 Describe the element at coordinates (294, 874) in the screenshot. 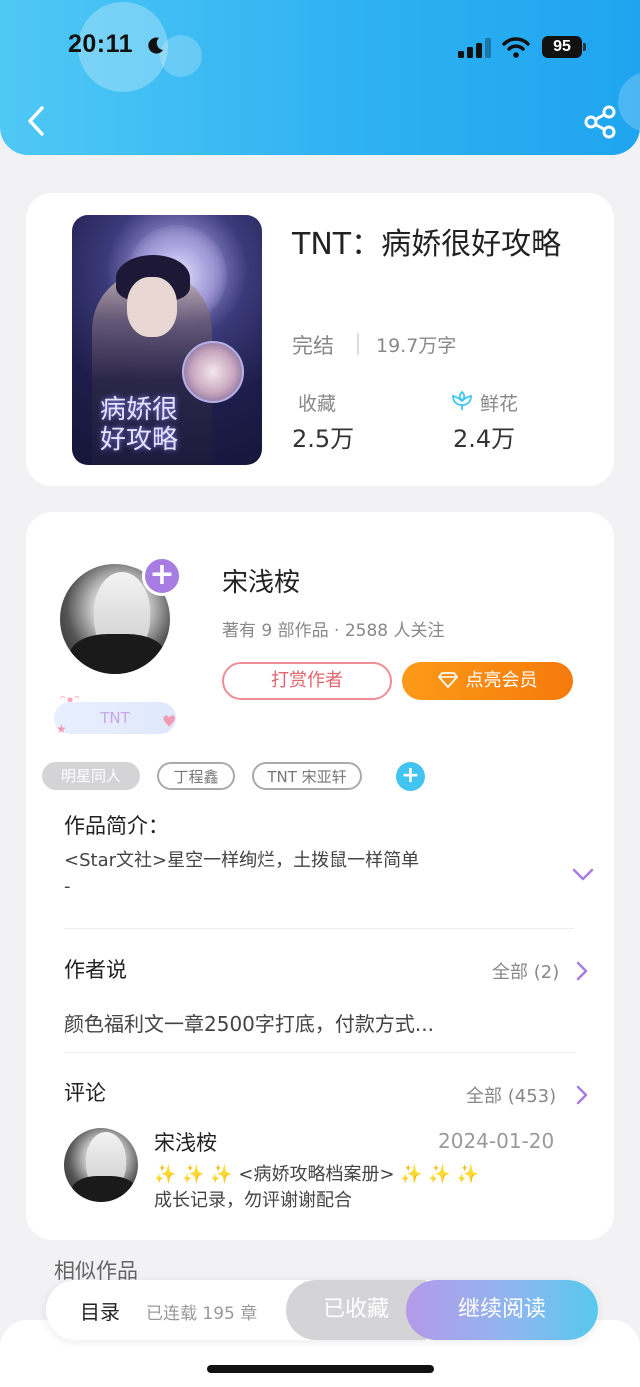

I see `intro-text: <Star文社>星空一样绚烂，土拨鼠一样简单 -` at that location.